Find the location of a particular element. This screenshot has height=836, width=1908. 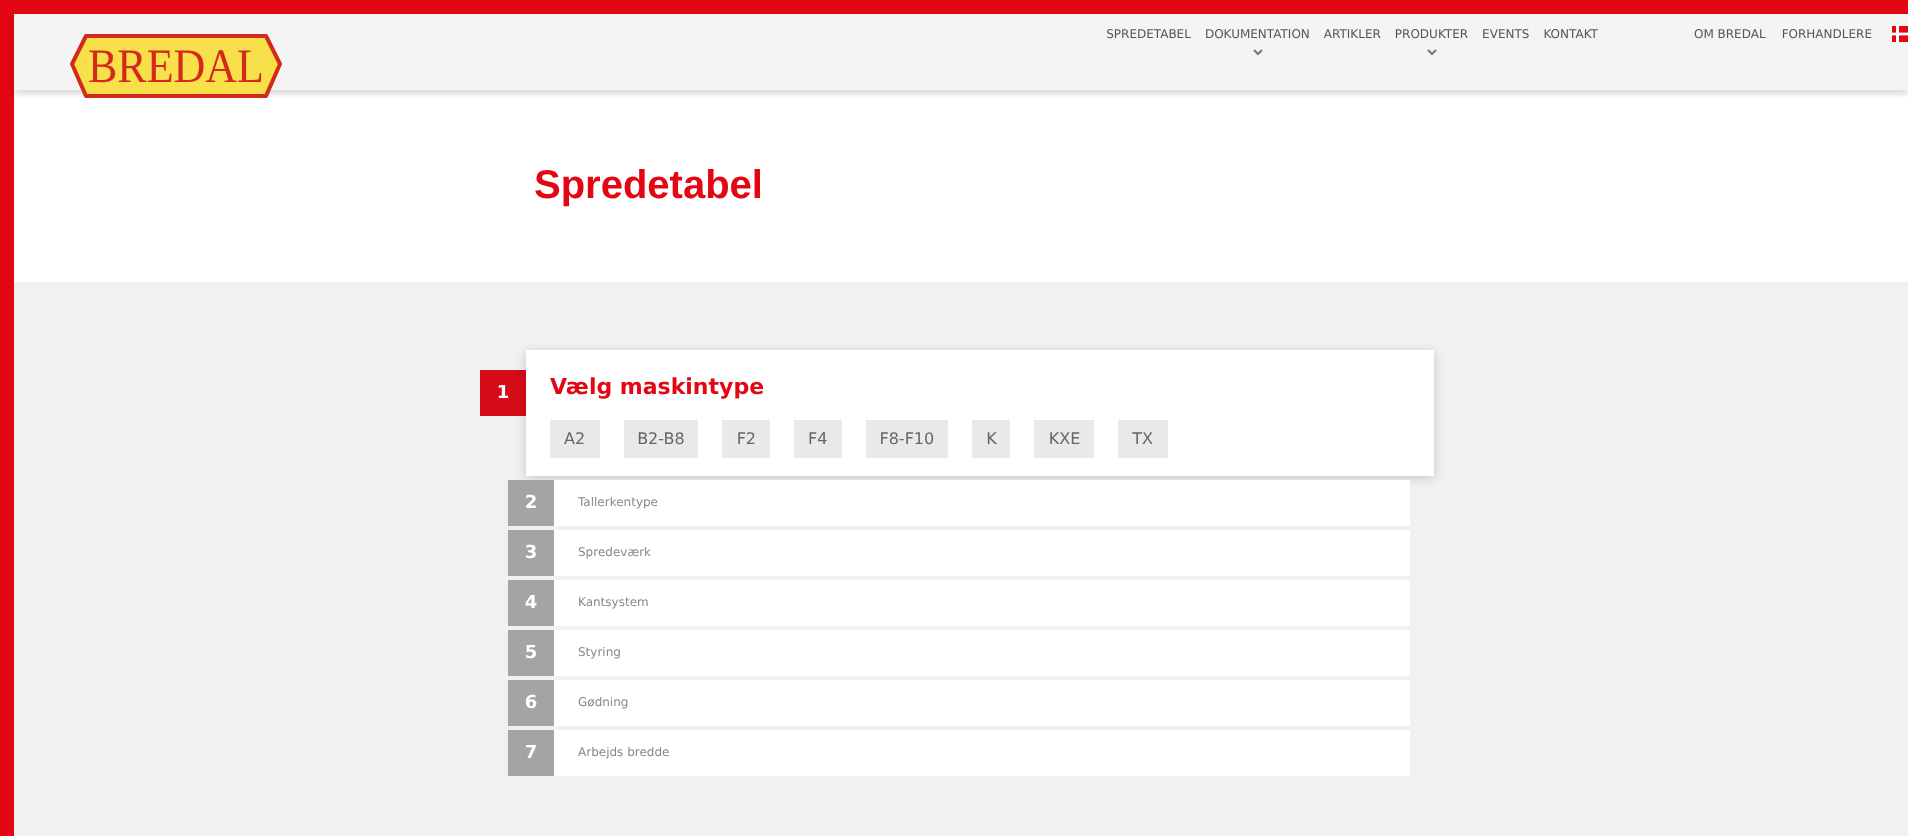

step-number: 3 is located at coordinates (531, 553).